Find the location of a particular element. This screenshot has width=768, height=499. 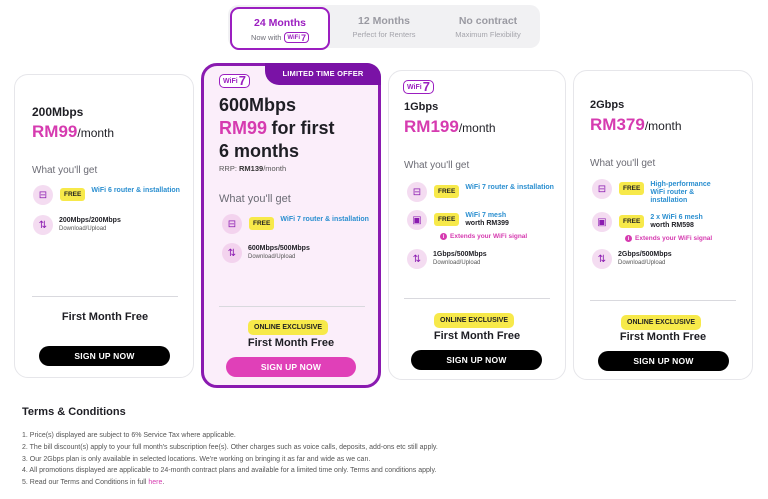

feature-mesh: ▣ FREE 2 x WiFi 6 mesh worth RM598 is located at coordinates (671, 222).